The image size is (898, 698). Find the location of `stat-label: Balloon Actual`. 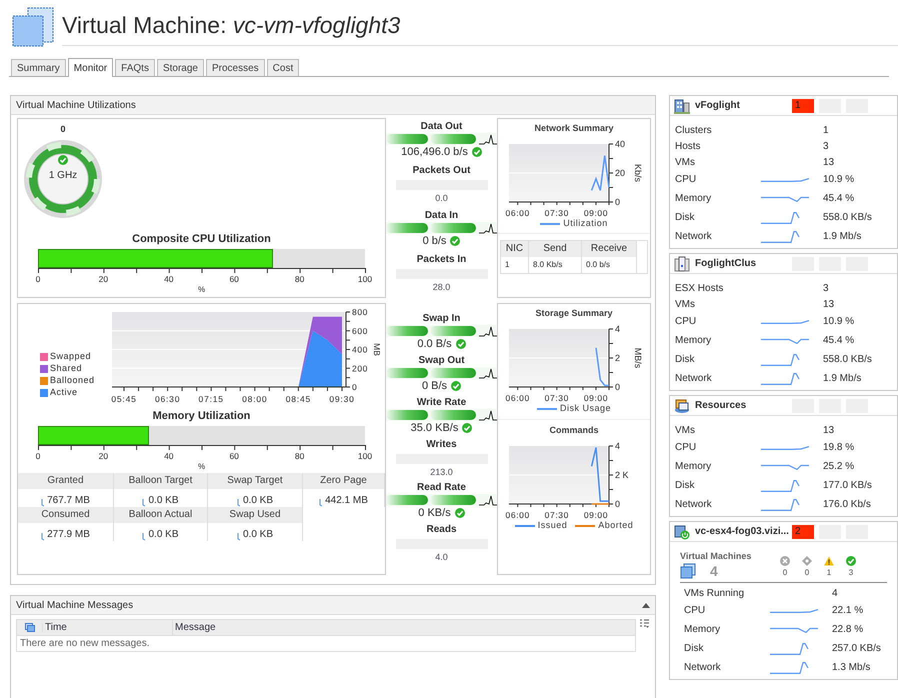

stat-label: Balloon Actual is located at coordinates (160, 515).